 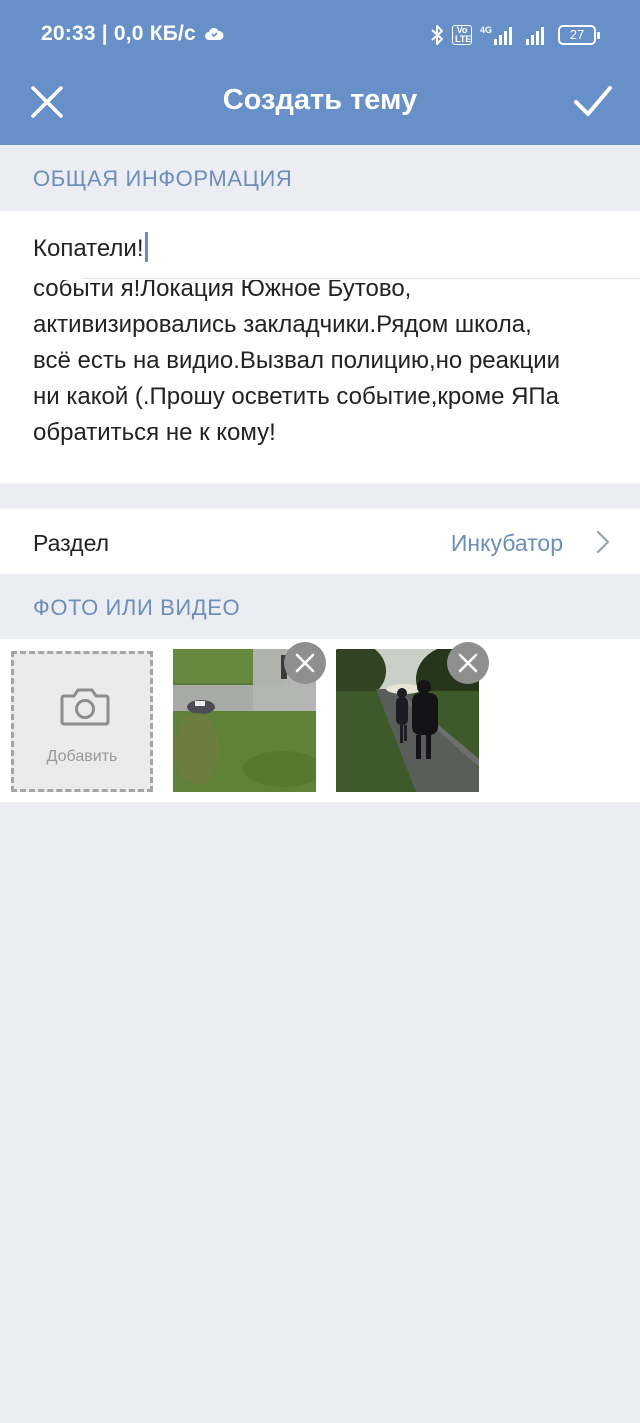 I want to click on page-title: Создать тему, so click(x=320, y=100).